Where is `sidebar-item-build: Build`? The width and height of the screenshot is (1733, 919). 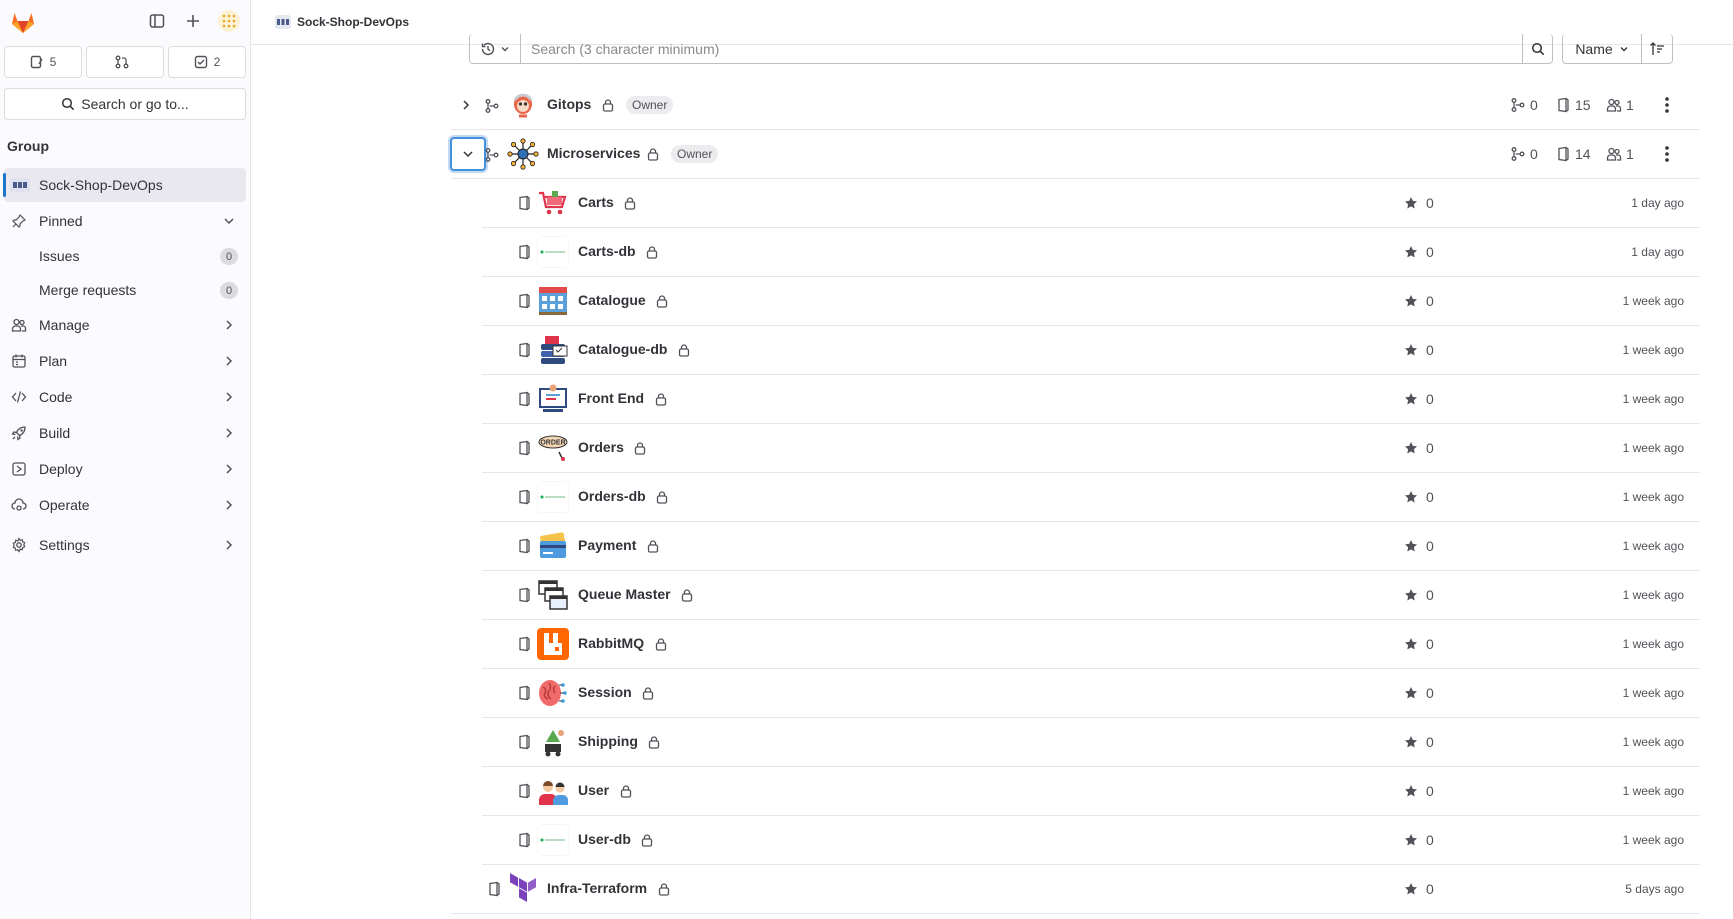
sidebar-item-build: Build is located at coordinates (125, 433).